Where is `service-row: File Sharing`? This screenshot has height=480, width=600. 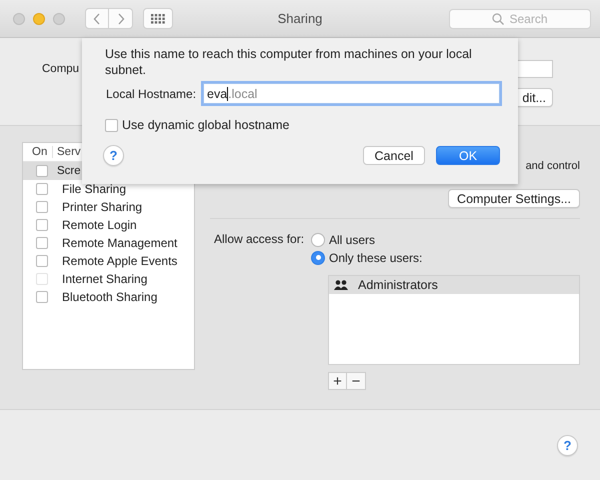 service-row: File Sharing is located at coordinates (108, 189).